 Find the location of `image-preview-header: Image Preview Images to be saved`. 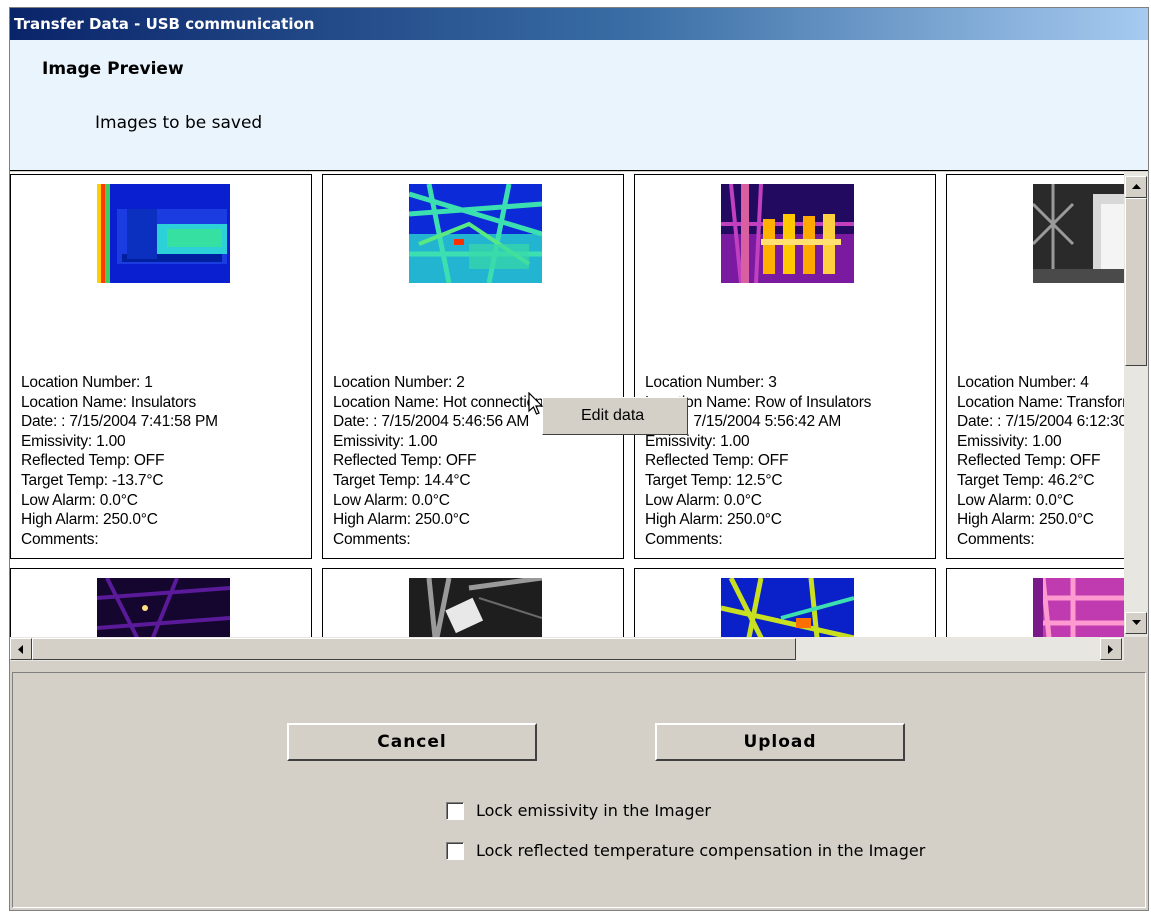

image-preview-header: Image Preview Images to be saved is located at coordinates (579, 105).